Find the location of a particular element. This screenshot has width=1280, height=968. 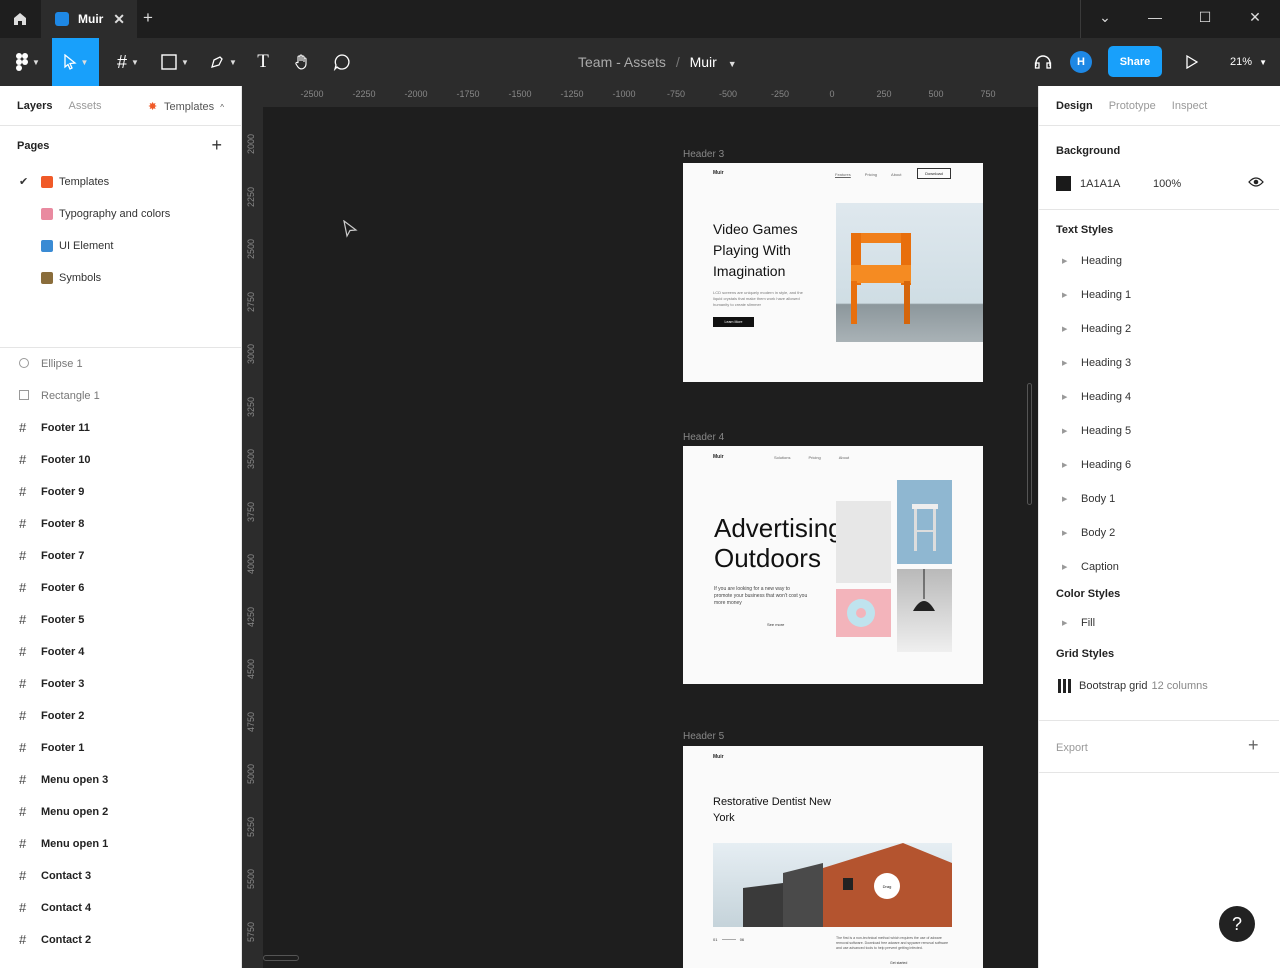

export-title: Export is located at coordinates (1072, 748).